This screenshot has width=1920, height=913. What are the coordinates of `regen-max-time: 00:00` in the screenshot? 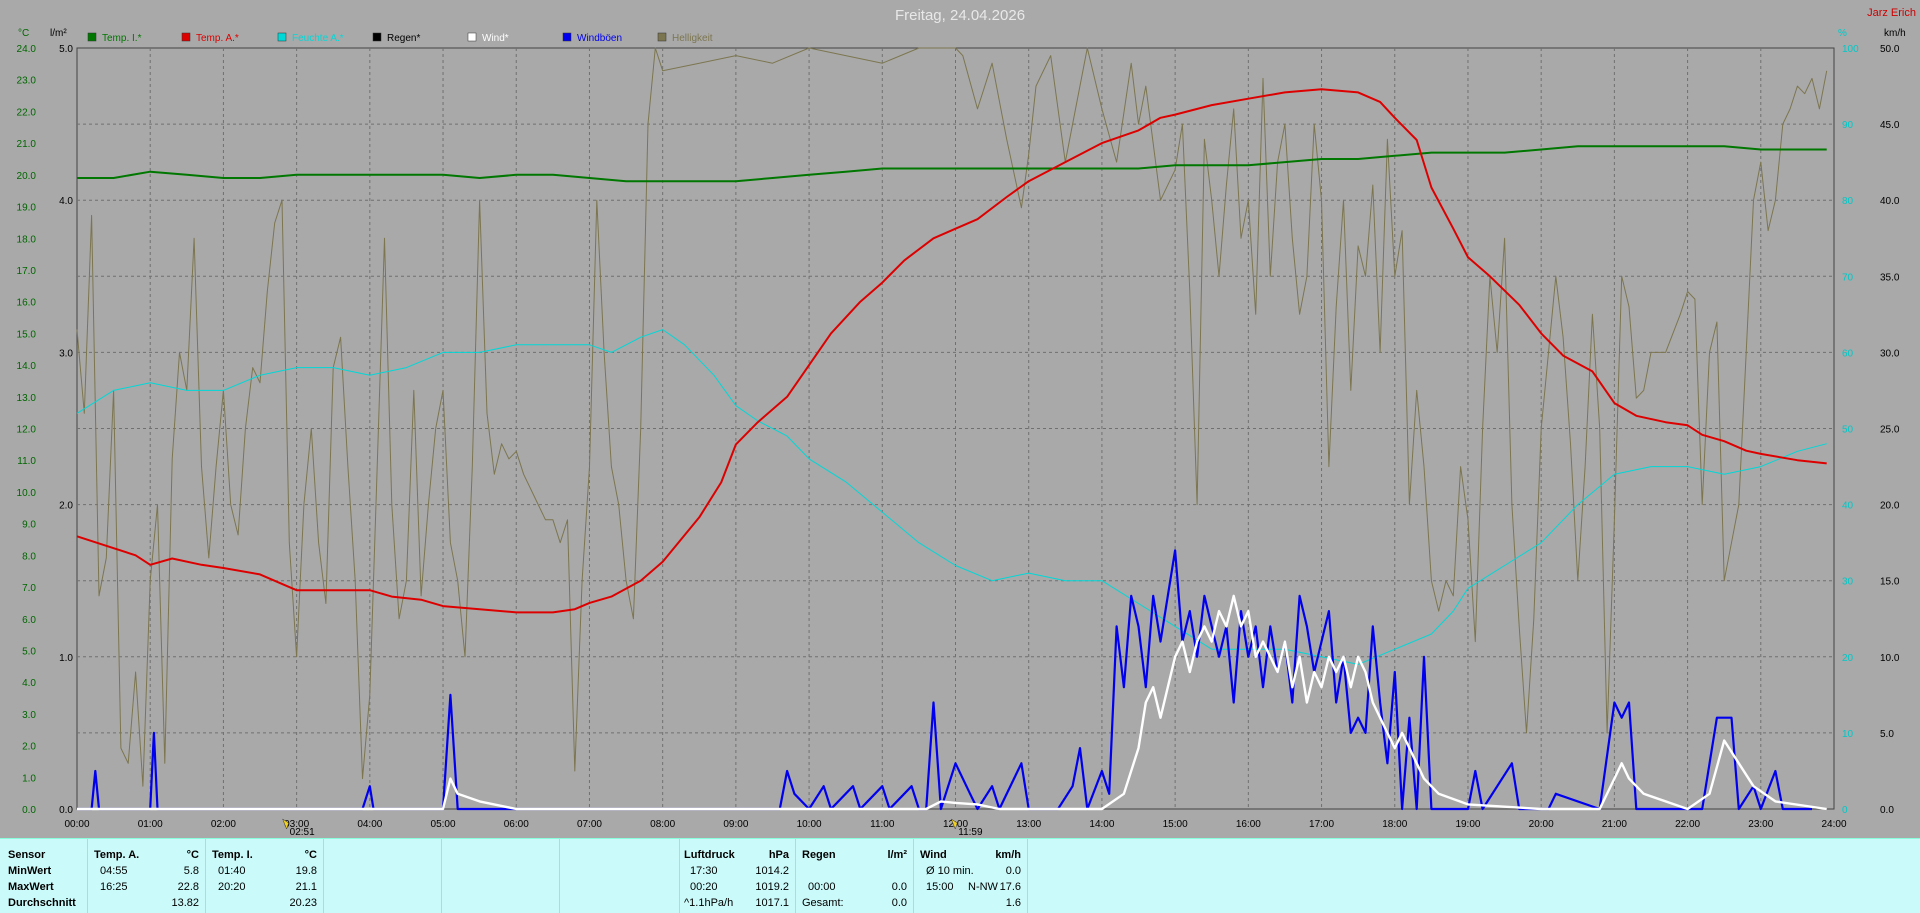 It's located at (822, 887).